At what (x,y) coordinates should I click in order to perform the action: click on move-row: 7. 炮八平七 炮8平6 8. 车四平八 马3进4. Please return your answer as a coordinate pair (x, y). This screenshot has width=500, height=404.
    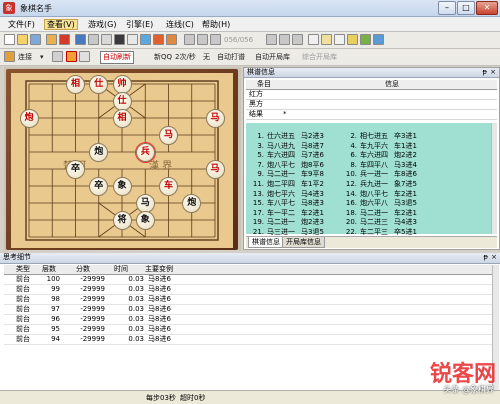
    Looking at the image, I should click on (339, 165).